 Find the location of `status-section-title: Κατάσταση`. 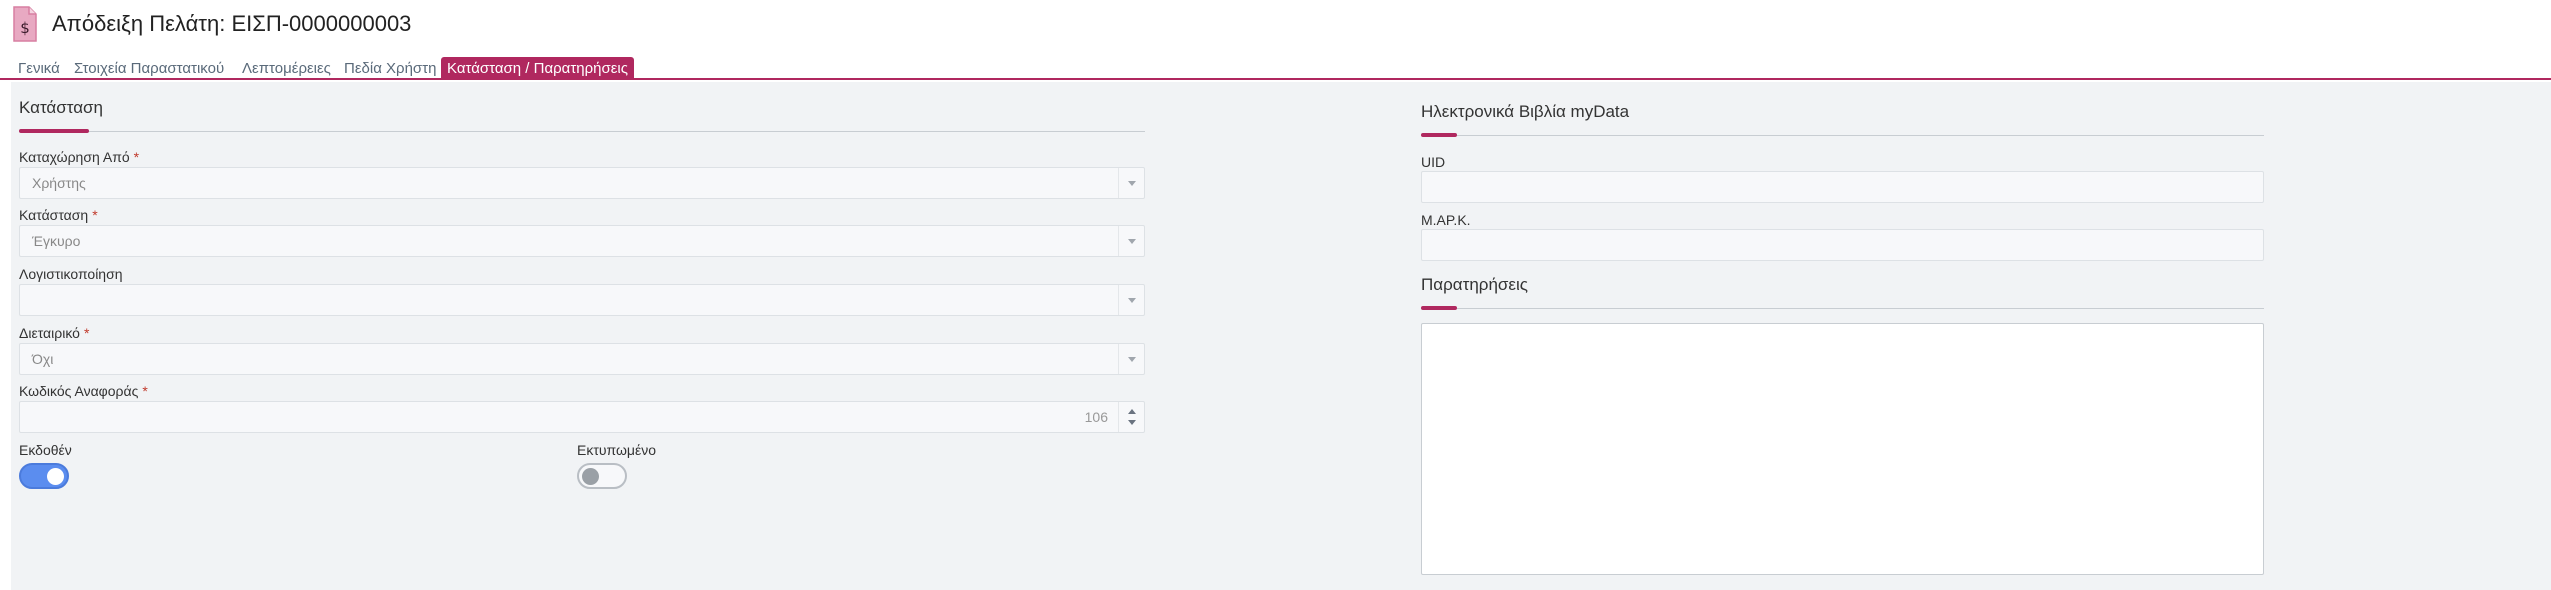

status-section-title: Κατάσταση is located at coordinates (61, 107).